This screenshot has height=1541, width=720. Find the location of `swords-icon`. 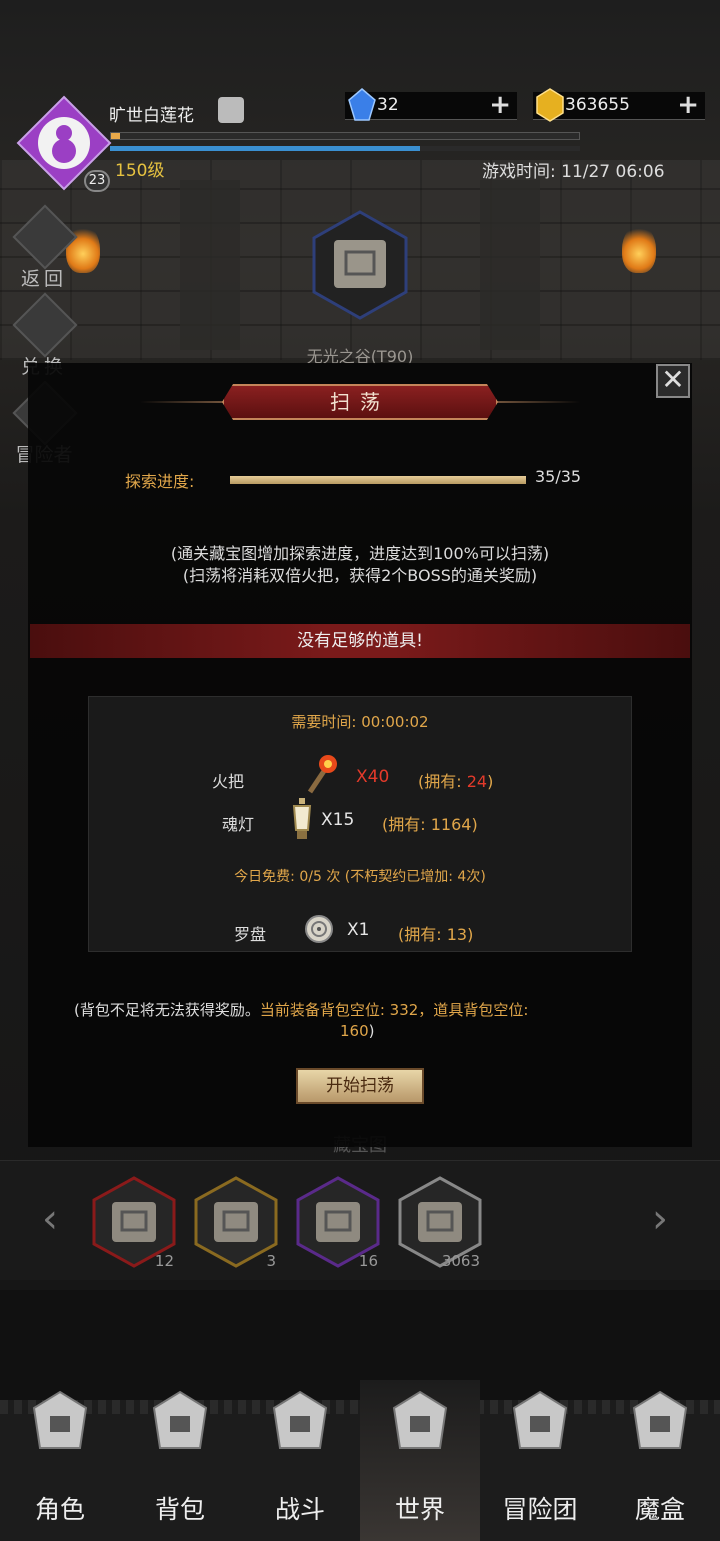

swords-icon is located at coordinates (300, 1419).